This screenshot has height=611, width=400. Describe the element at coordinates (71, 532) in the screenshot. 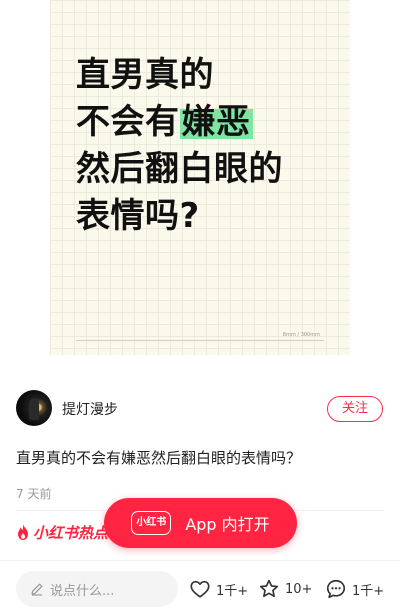

I see `brand-text: 小红书热点` at that location.